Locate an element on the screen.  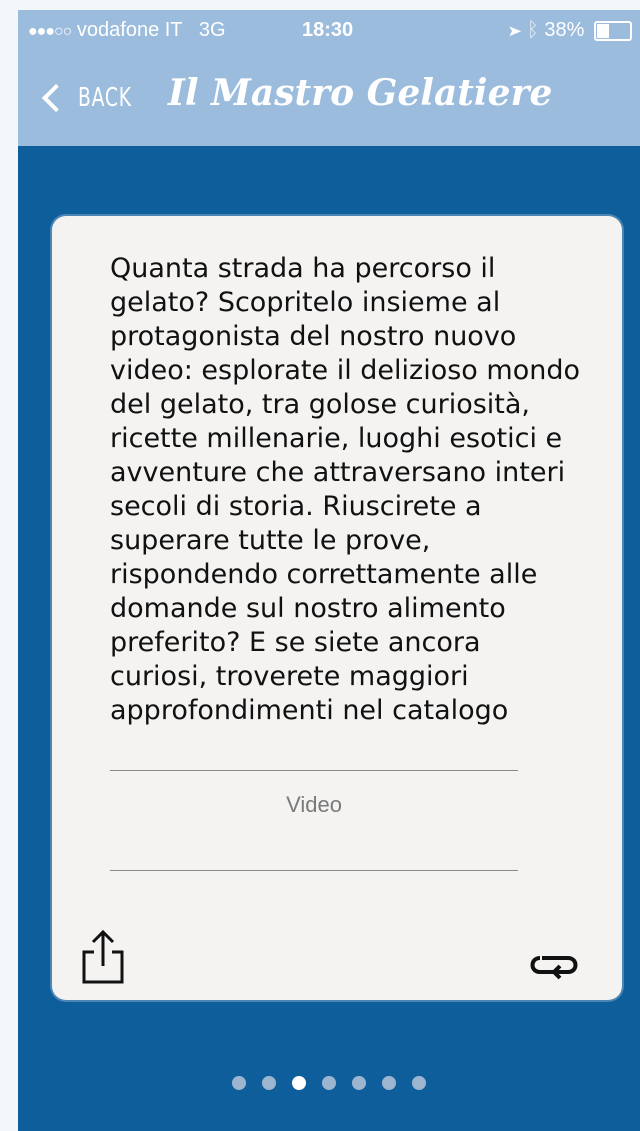
chevron-left-icon is located at coordinates (56, 98).